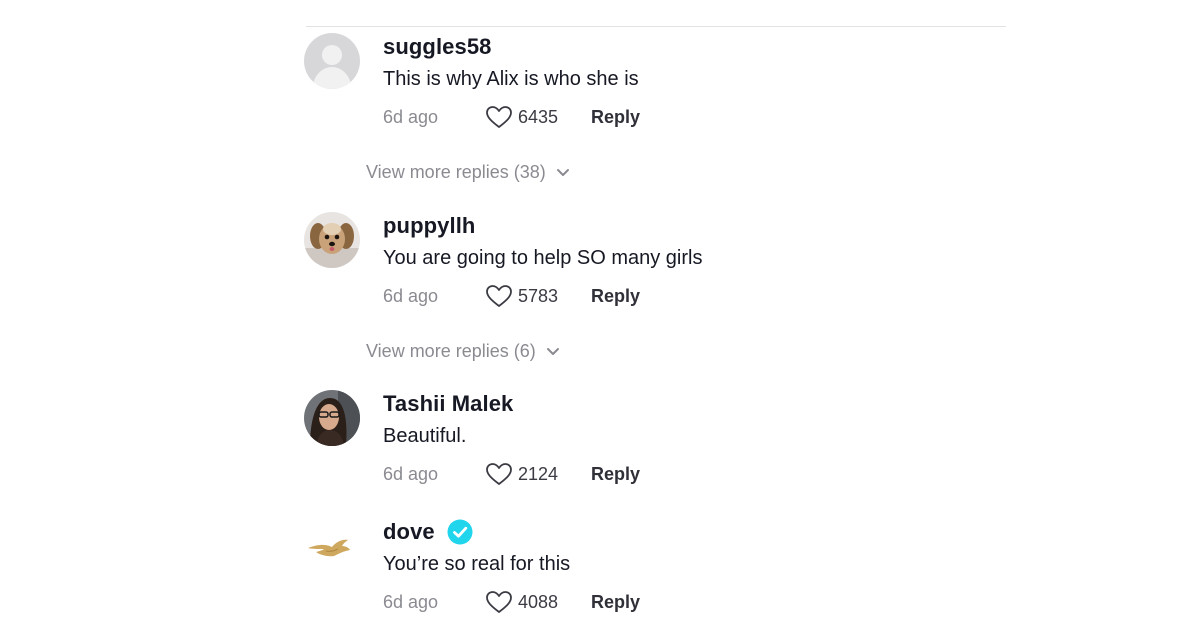 The image size is (1200, 628). What do you see at coordinates (460, 532) in the screenshot?
I see `verified-badge-icon` at bounding box center [460, 532].